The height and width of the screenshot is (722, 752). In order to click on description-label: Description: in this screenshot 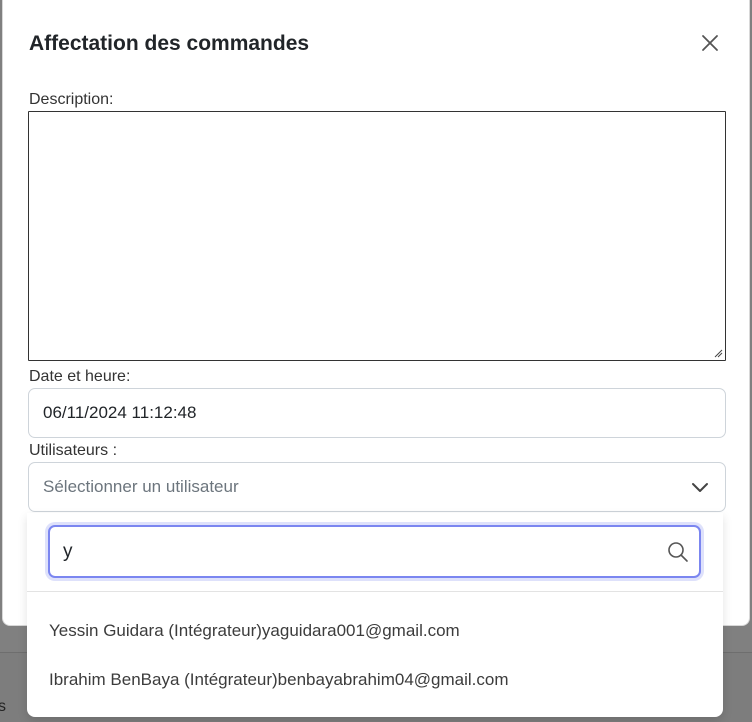, I will do `click(71, 99)`.